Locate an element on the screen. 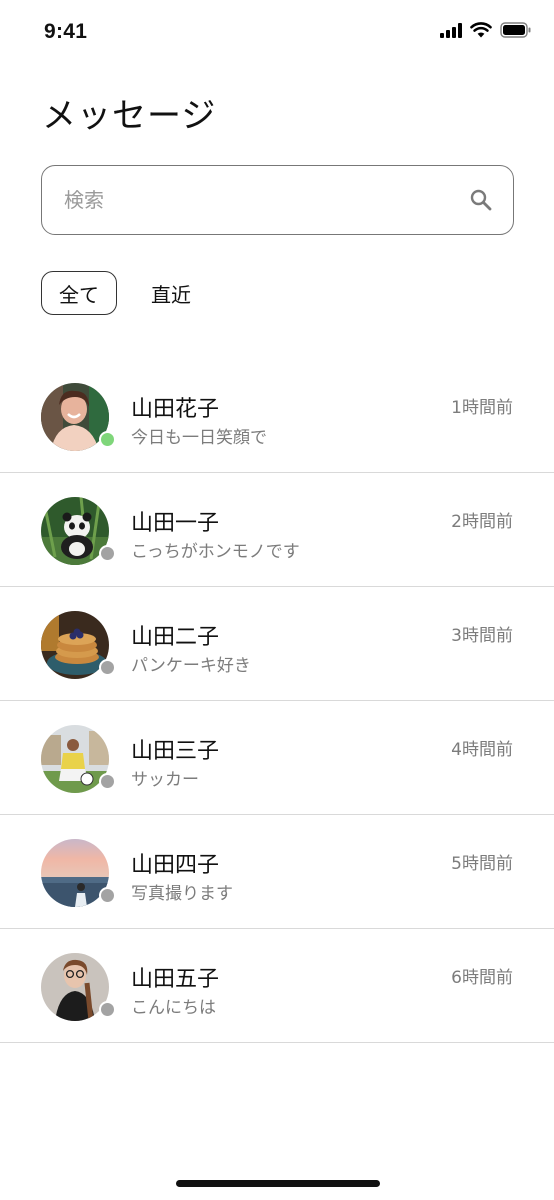  contact-name: 山田五子 is located at coordinates (175, 979).